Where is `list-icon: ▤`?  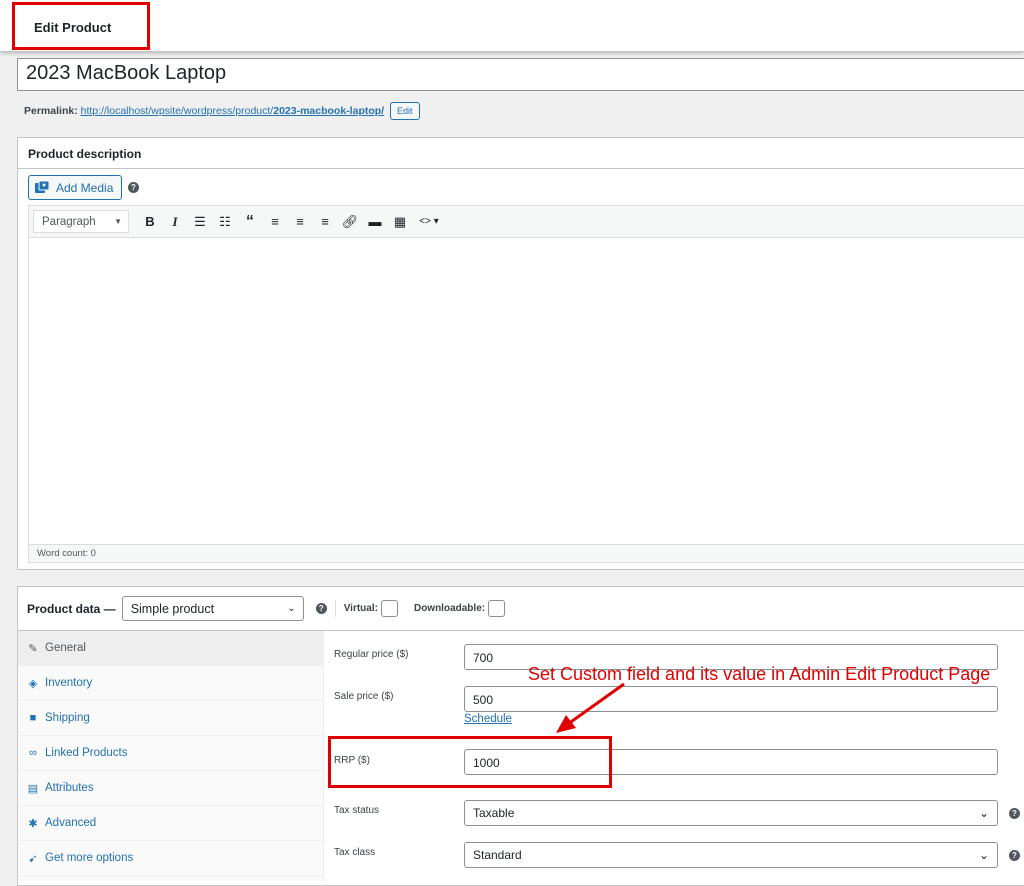
list-icon: ▤ is located at coordinates (33, 788).